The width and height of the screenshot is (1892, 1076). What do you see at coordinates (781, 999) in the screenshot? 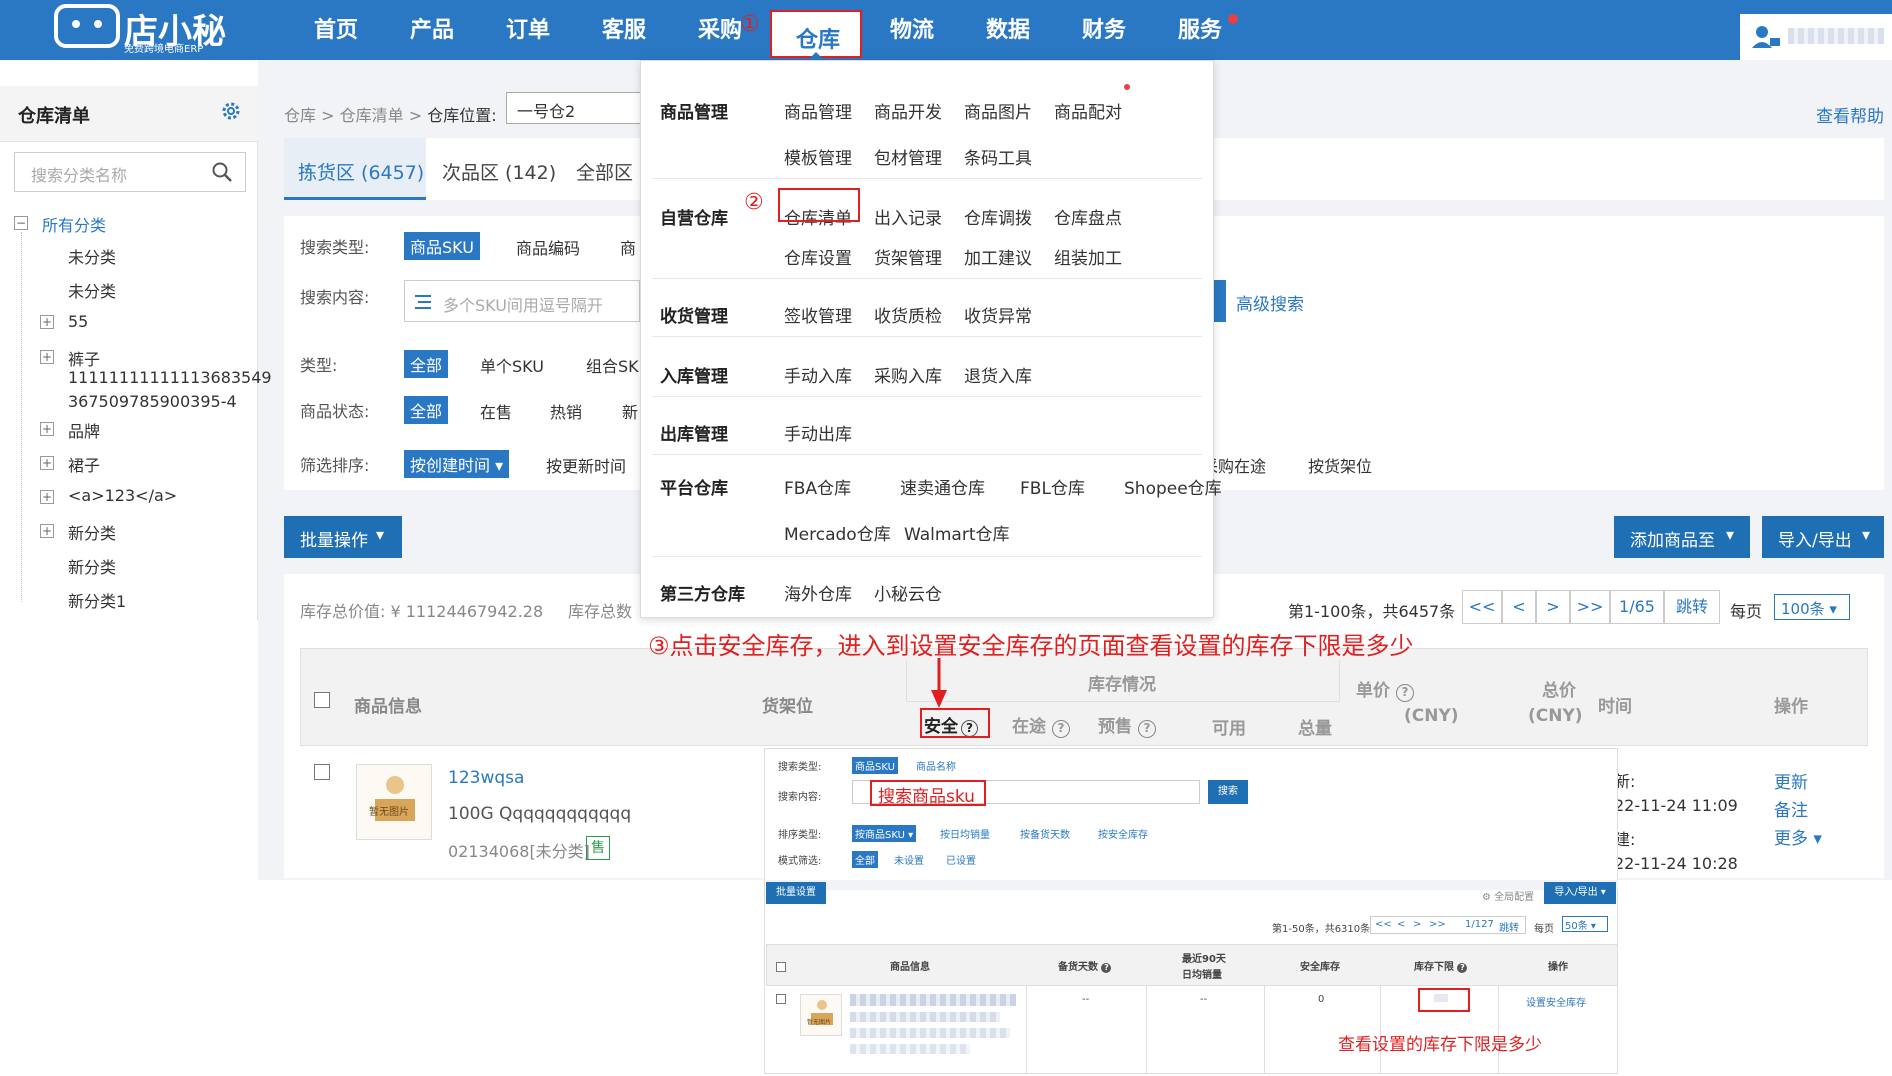
I see `emb-row-checkbox` at bounding box center [781, 999].